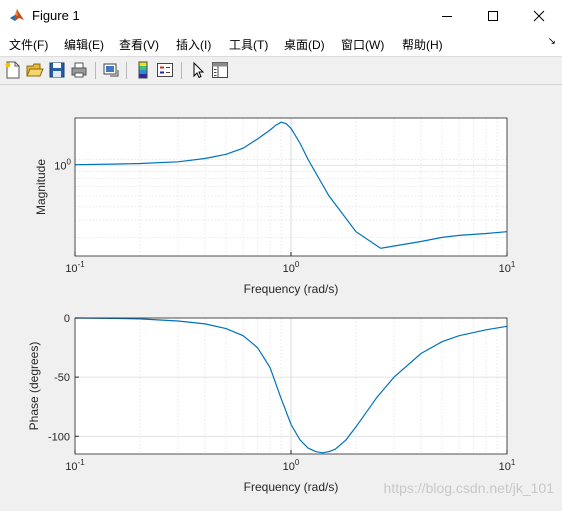 The width and height of the screenshot is (562, 511). I want to click on magnitude-x-tick-label: 10-1, so click(75, 267).